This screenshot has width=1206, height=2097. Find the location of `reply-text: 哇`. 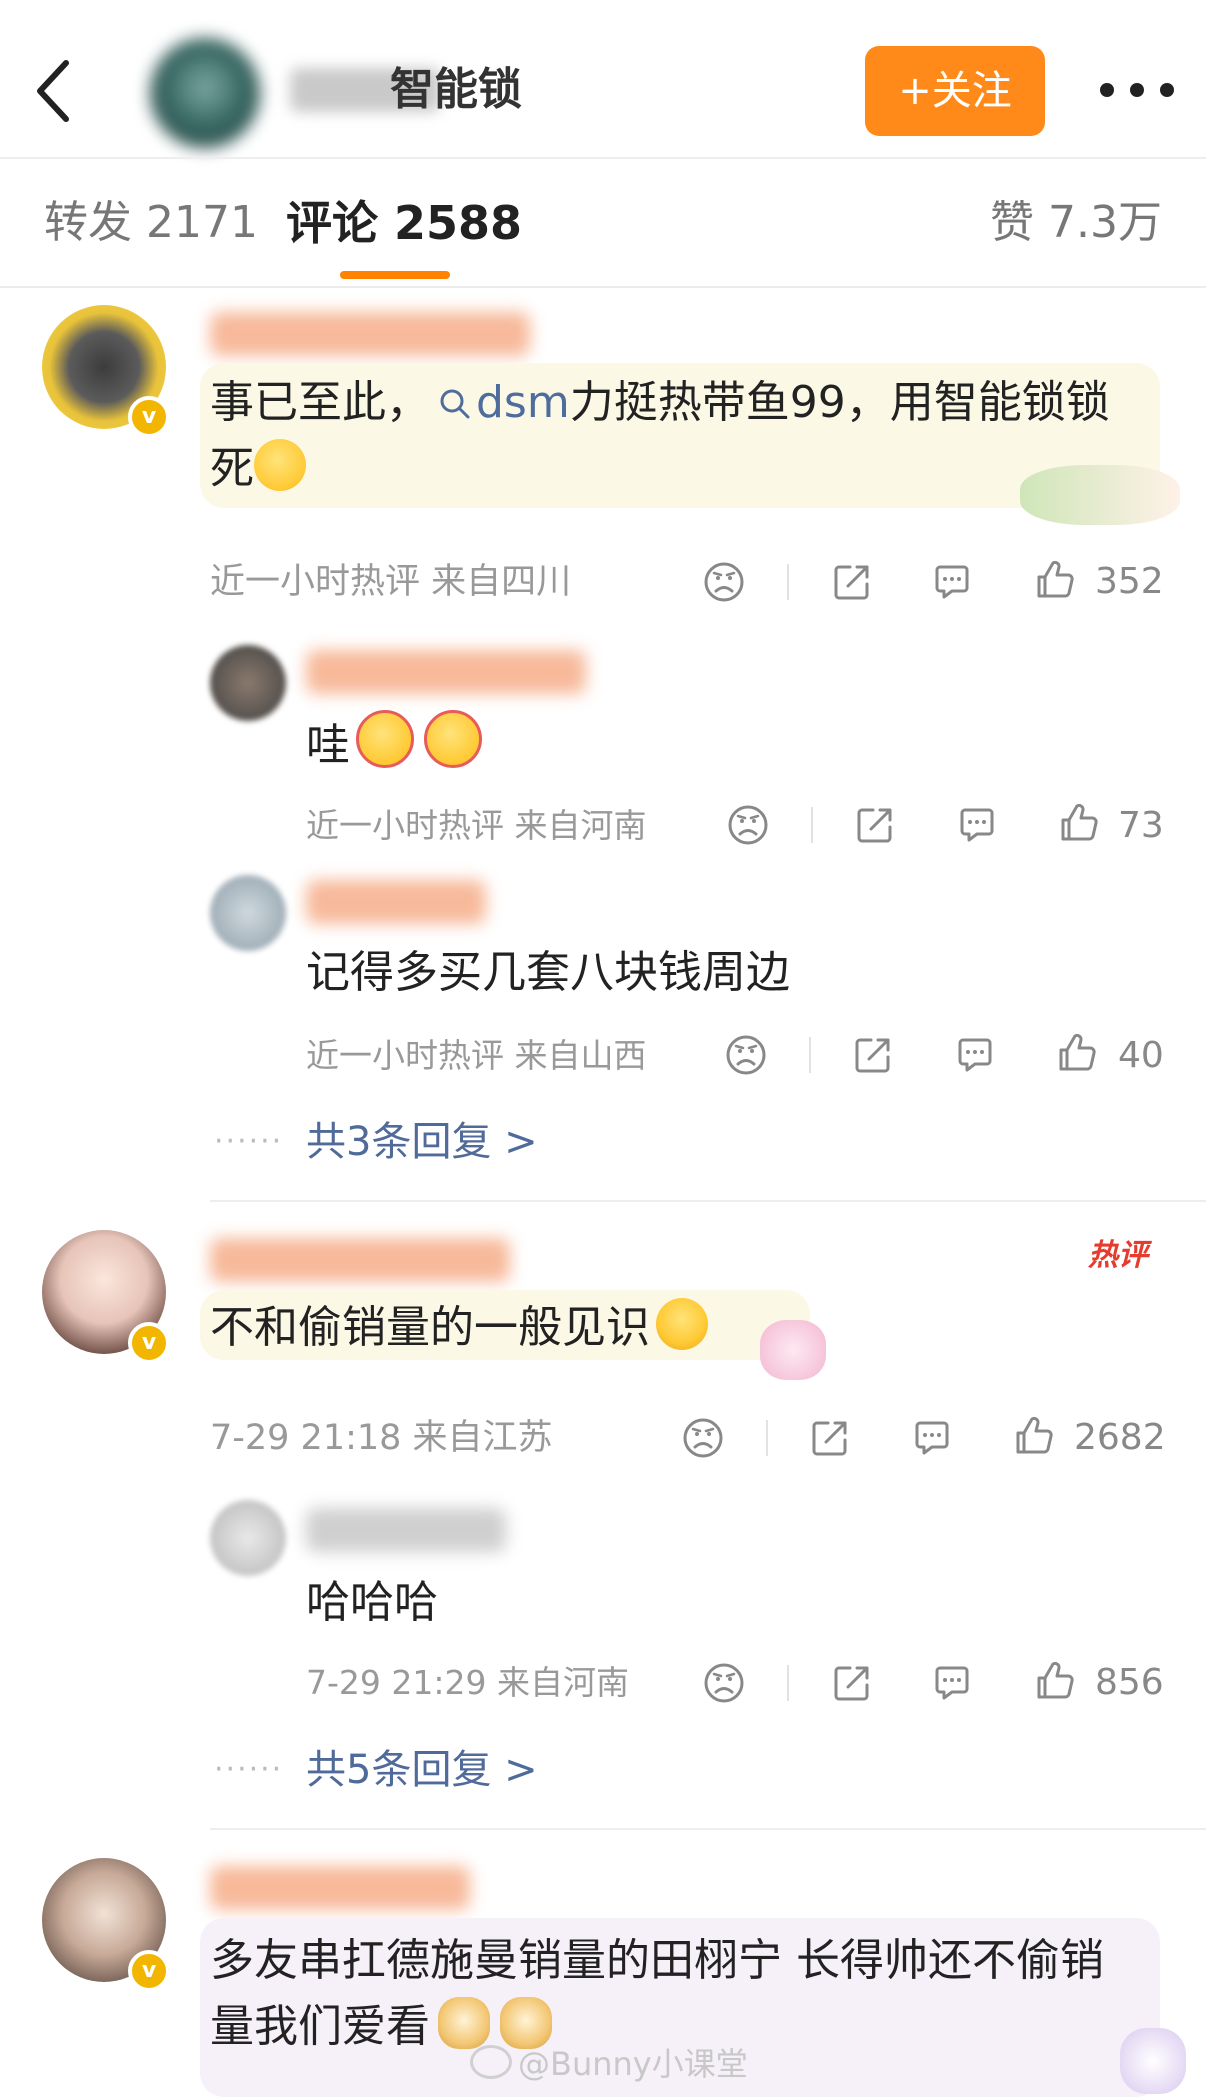

reply-text: 哇 is located at coordinates (394, 744).